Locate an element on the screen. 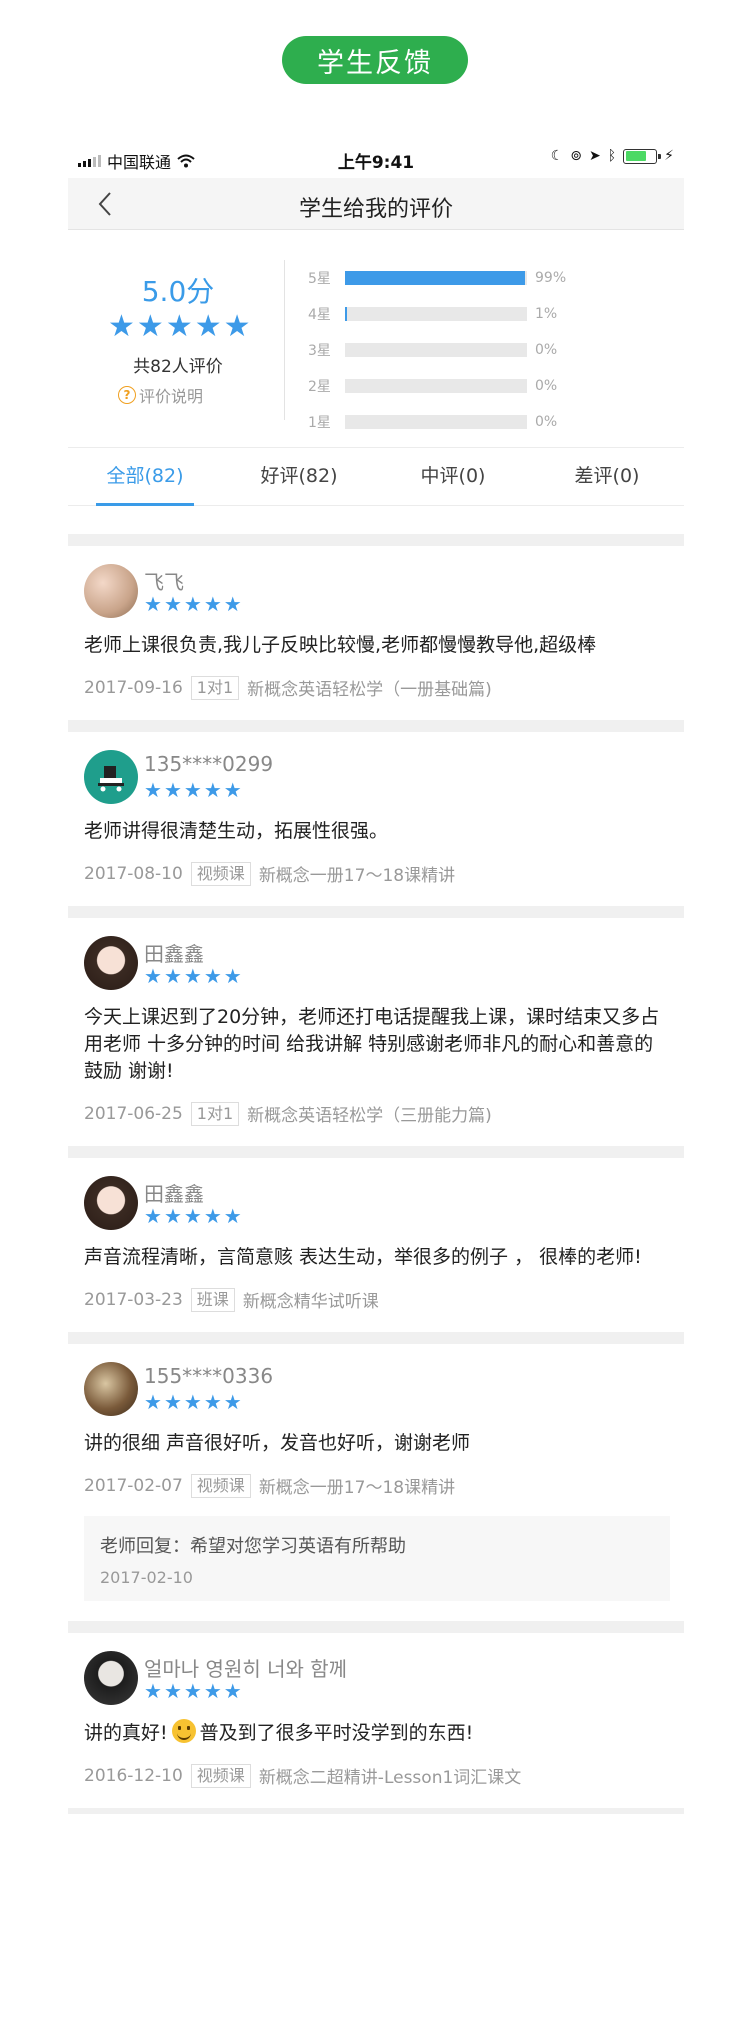  distribution-label: 4星 is located at coordinates (319, 315).